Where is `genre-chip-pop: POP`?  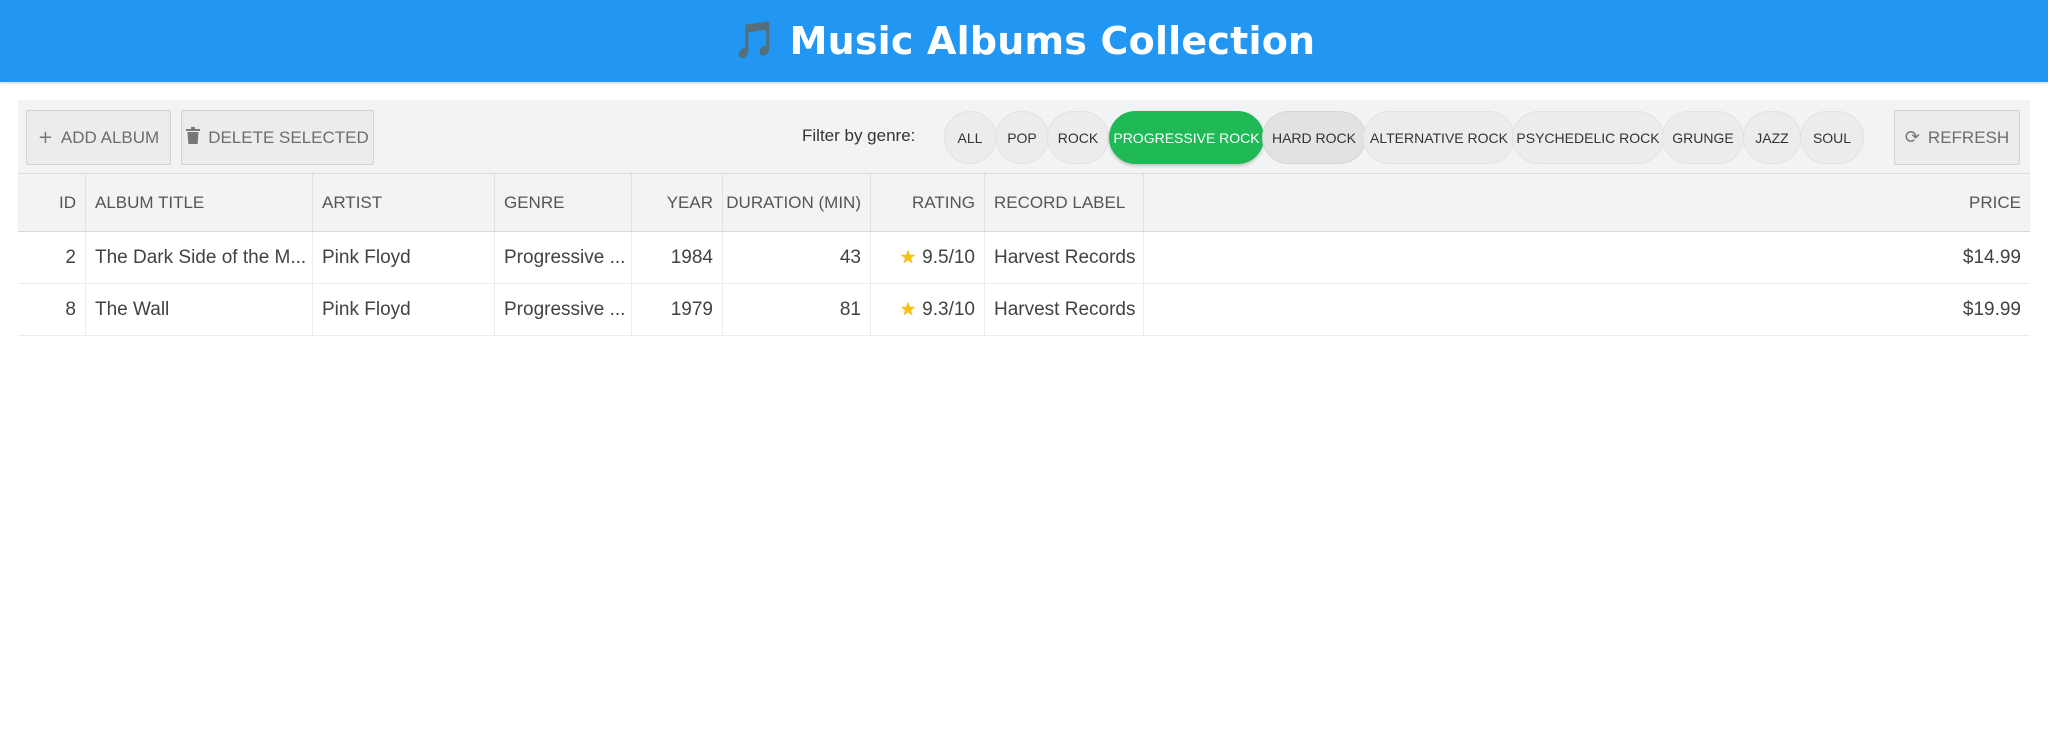
genre-chip-pop: POP is located at coordinates (1022, 137).